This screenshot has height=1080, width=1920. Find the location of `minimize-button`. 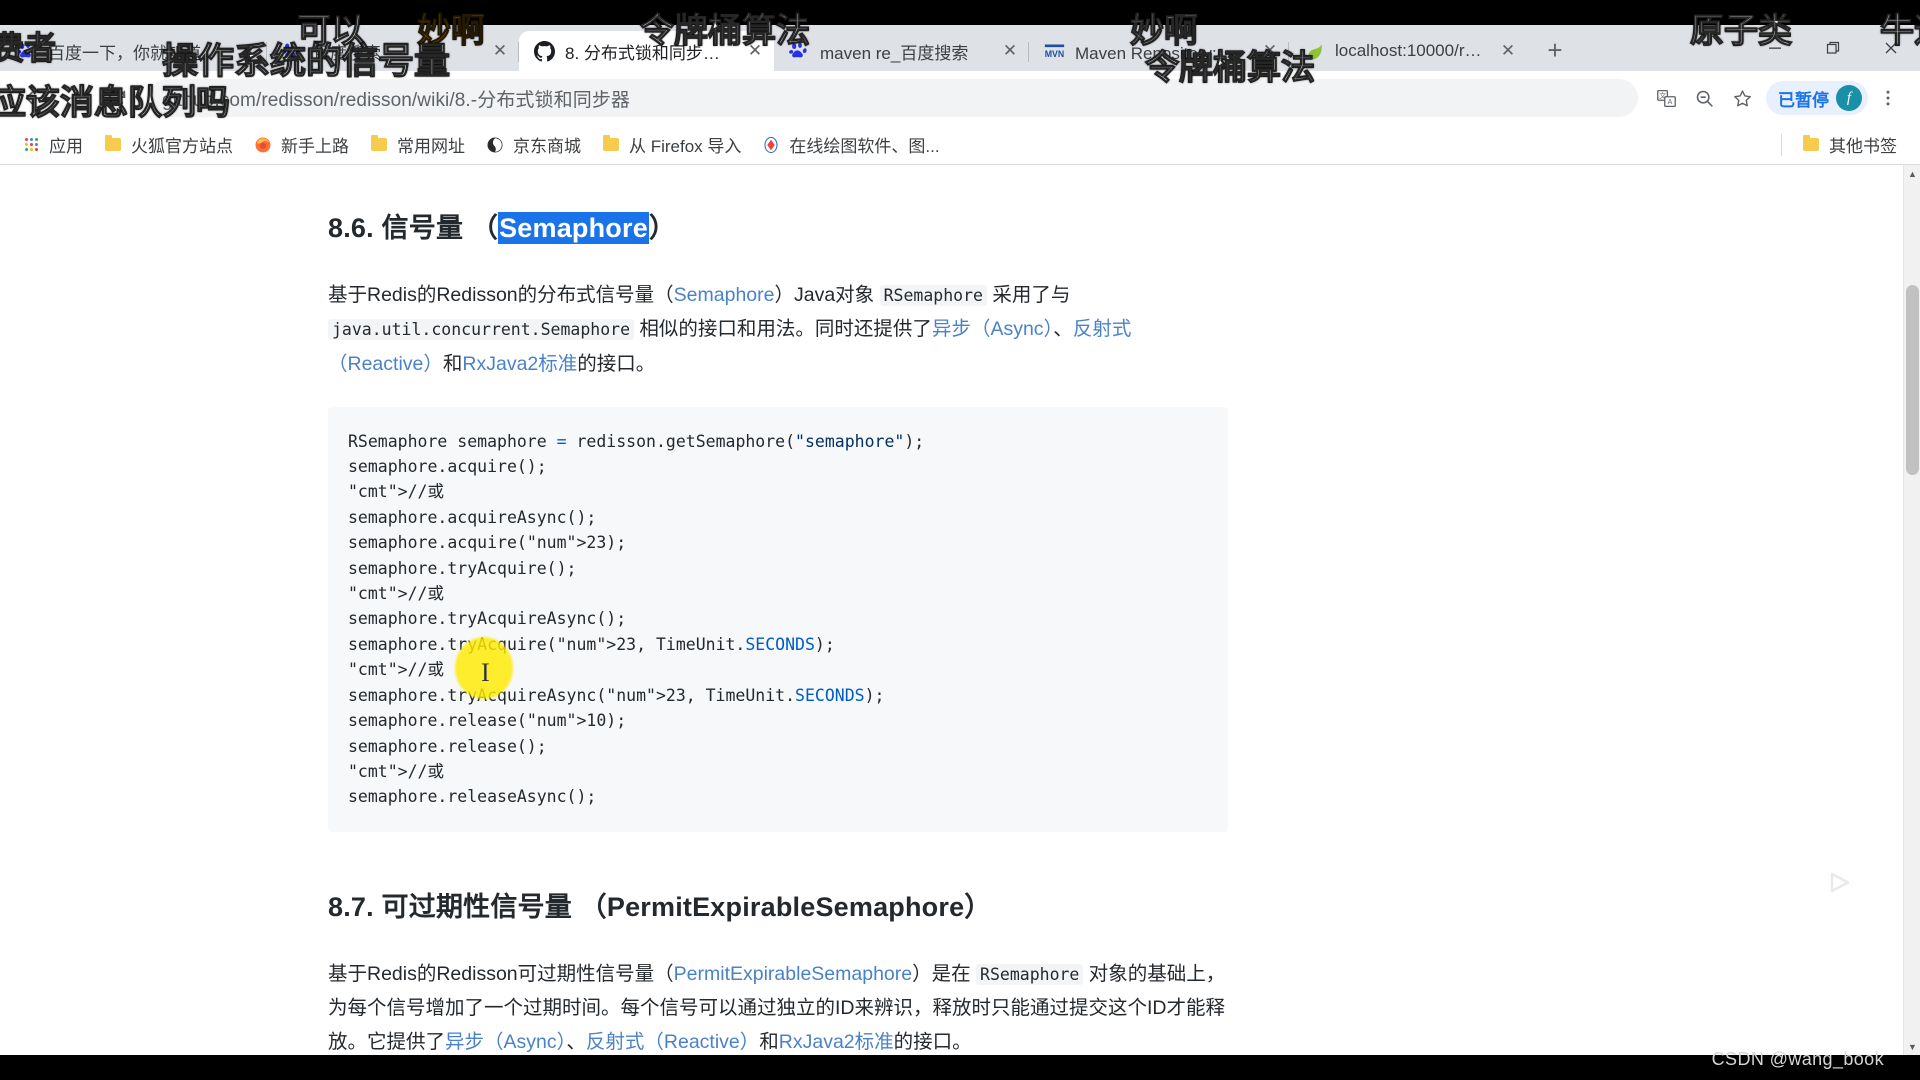

minimize-button is located at coordinates (1775, 48).